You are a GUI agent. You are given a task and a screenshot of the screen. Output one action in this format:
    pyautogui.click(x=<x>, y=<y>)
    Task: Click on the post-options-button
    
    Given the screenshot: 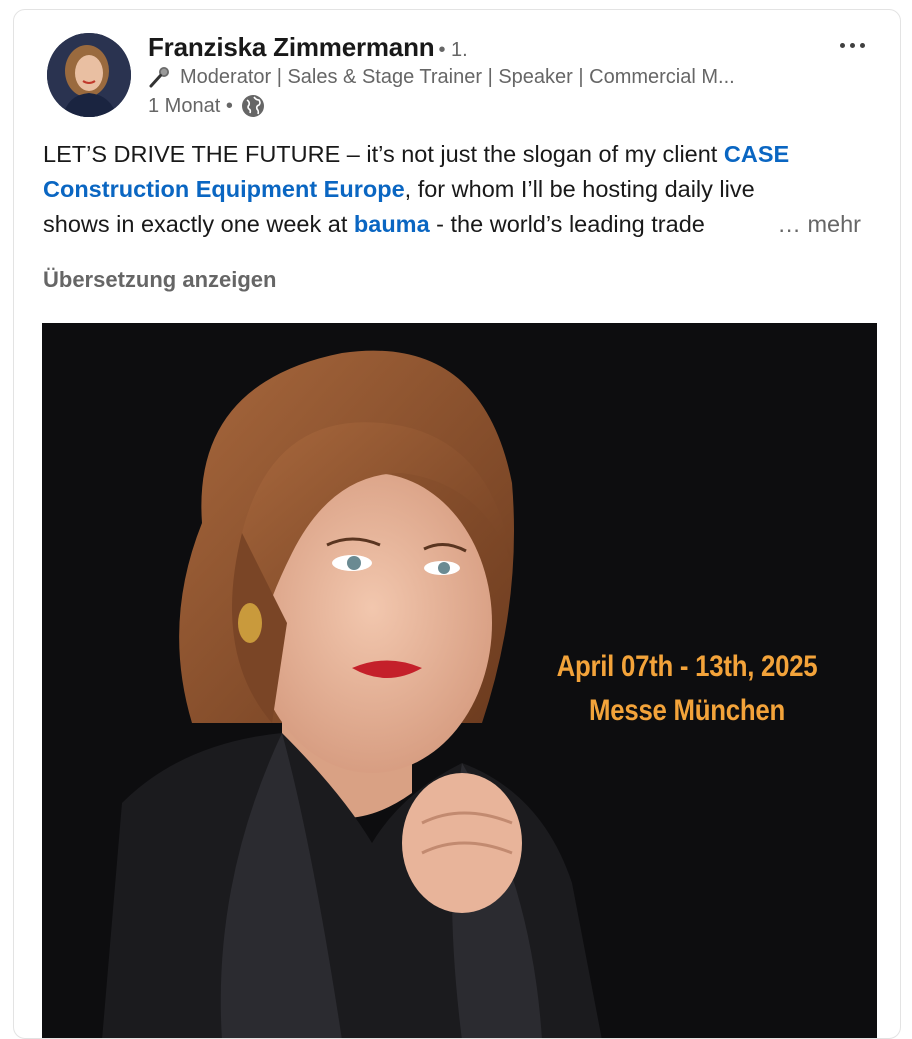 What is the action you would take?
    pyautogui.click(x=852, y=45)
    